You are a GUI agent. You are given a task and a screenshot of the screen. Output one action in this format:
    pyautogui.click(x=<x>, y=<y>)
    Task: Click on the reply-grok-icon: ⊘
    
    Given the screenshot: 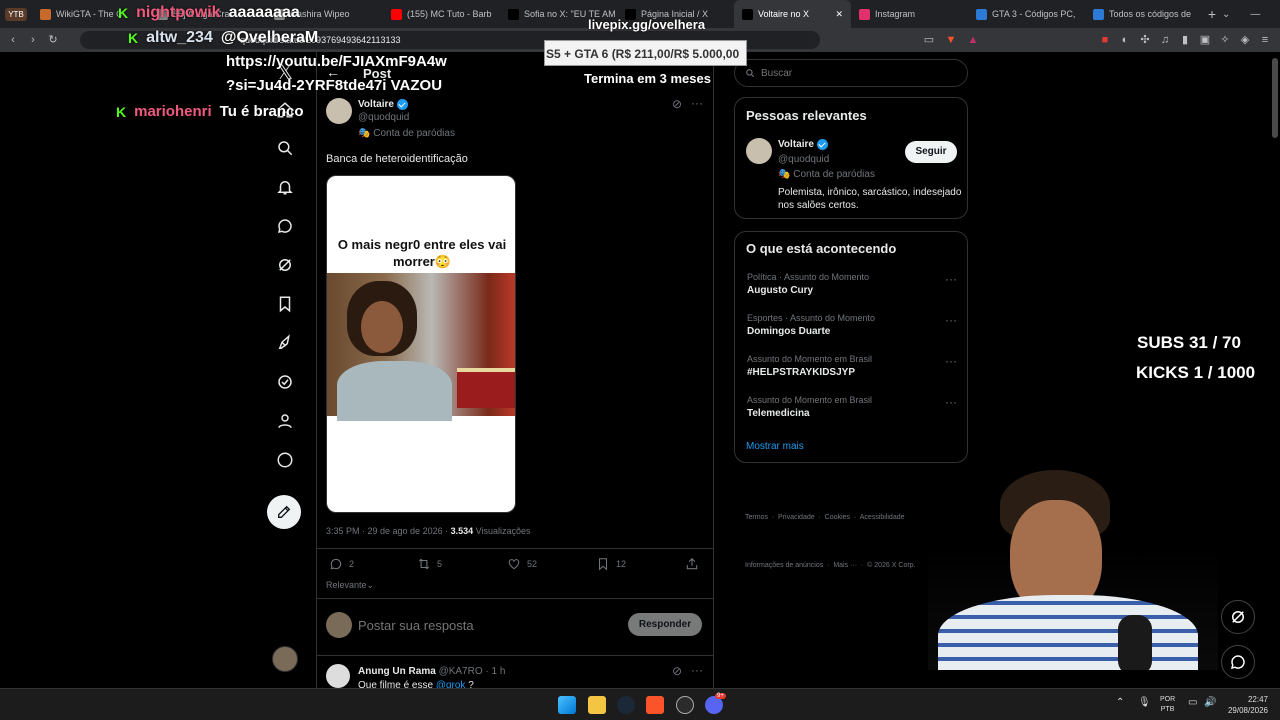 What is the action you would take?
    pyautogui.click(x=677, y=671)
    